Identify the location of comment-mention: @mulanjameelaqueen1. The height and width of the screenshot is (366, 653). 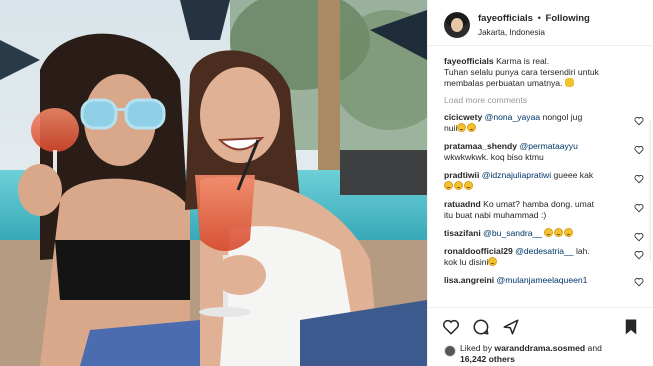
(542, 280).